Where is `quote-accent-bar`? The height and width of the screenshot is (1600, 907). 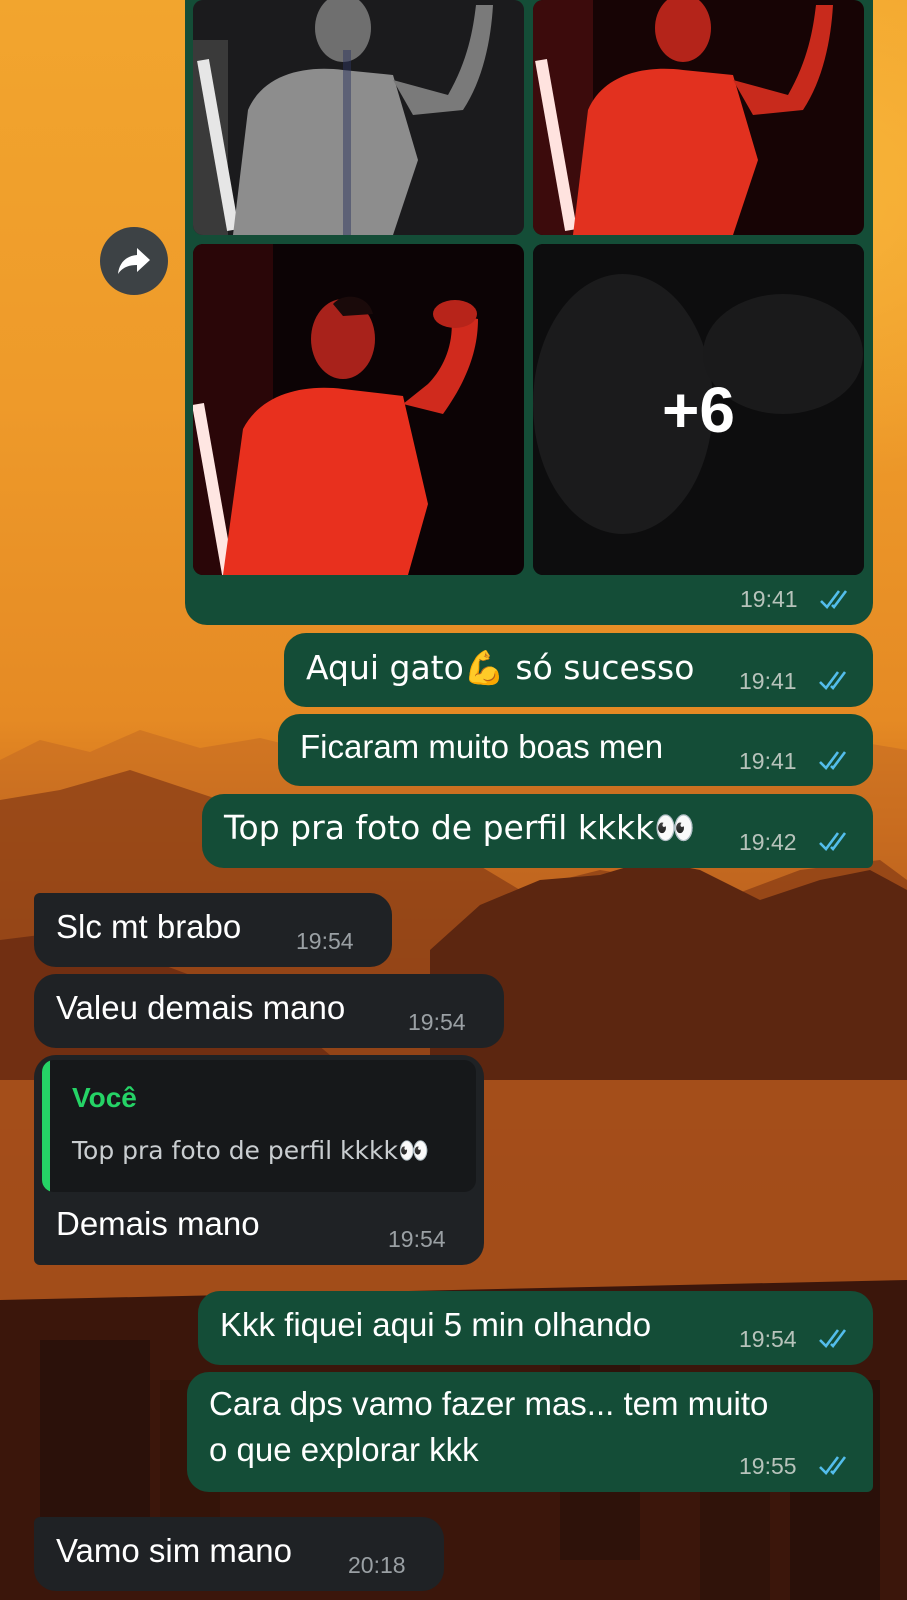
quote-accent-bar is located at coordinates (46, 1126).